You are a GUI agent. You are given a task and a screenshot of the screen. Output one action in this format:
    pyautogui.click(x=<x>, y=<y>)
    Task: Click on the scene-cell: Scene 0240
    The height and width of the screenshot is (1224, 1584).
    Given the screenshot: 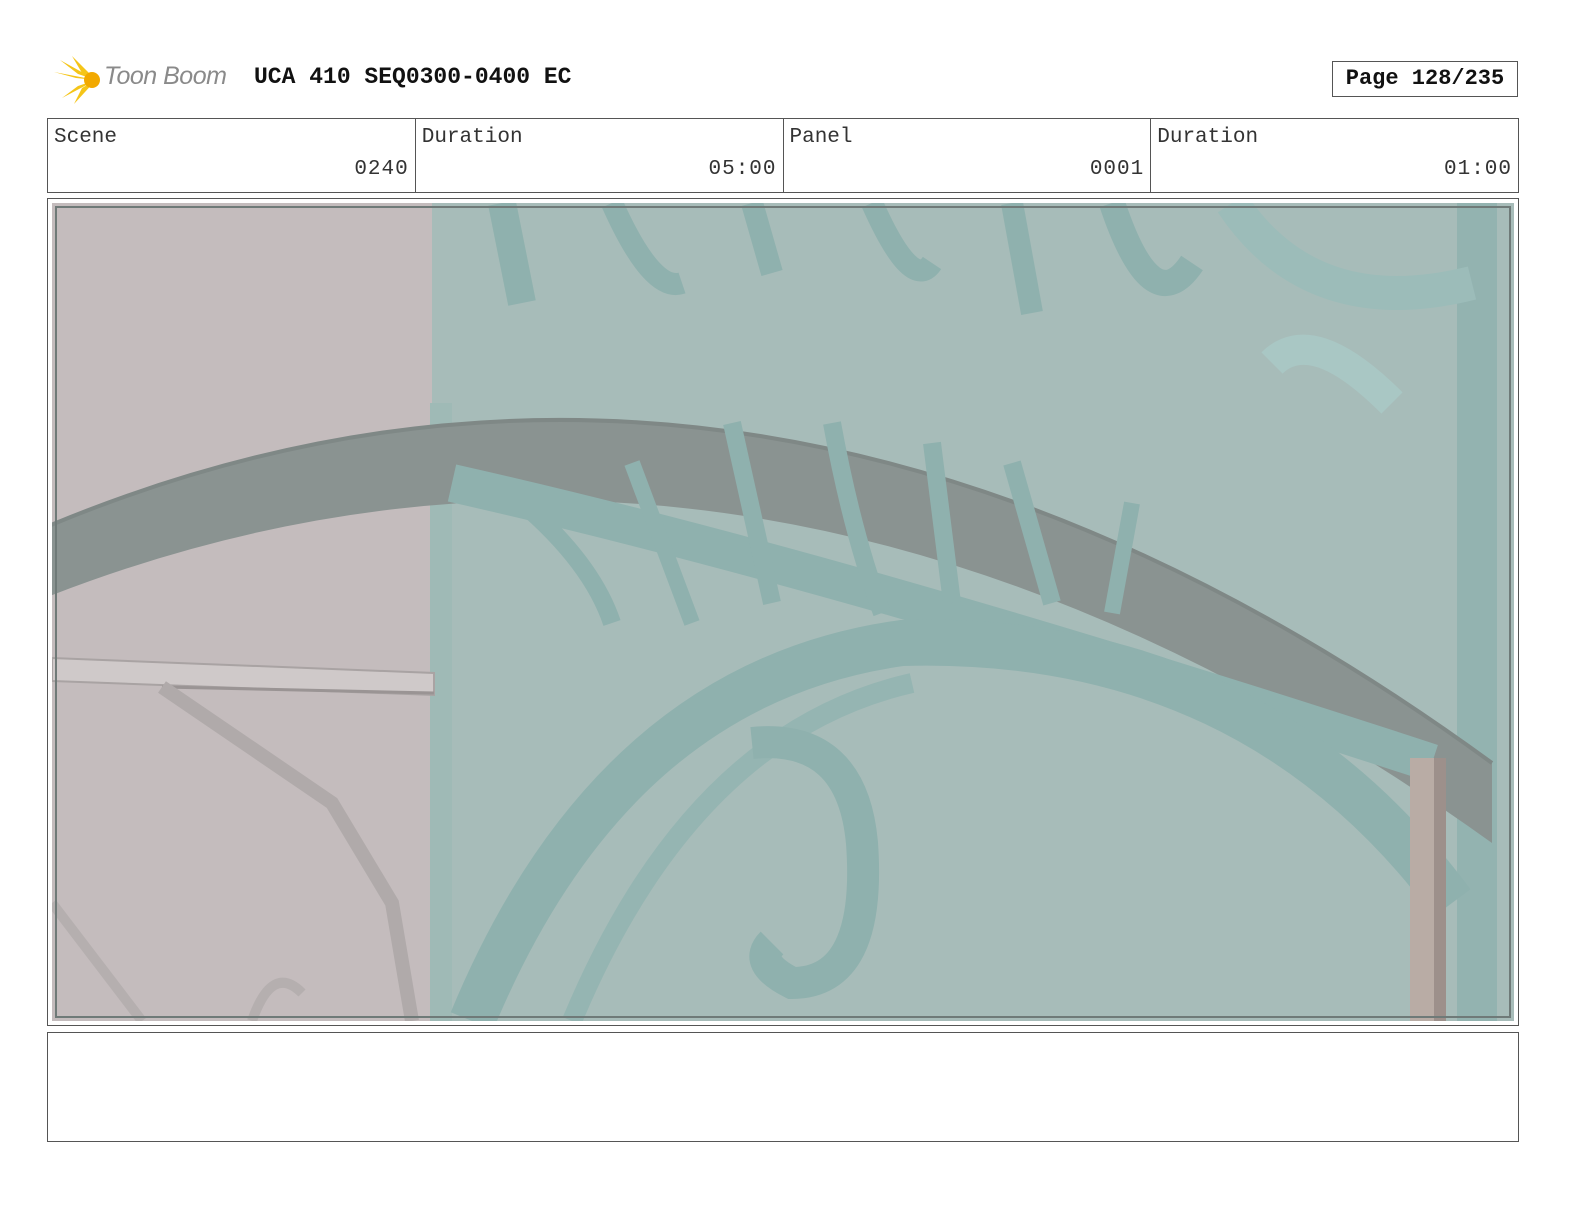 What is the action you would take?
    pyautogui.click(x=232, y=155)
    